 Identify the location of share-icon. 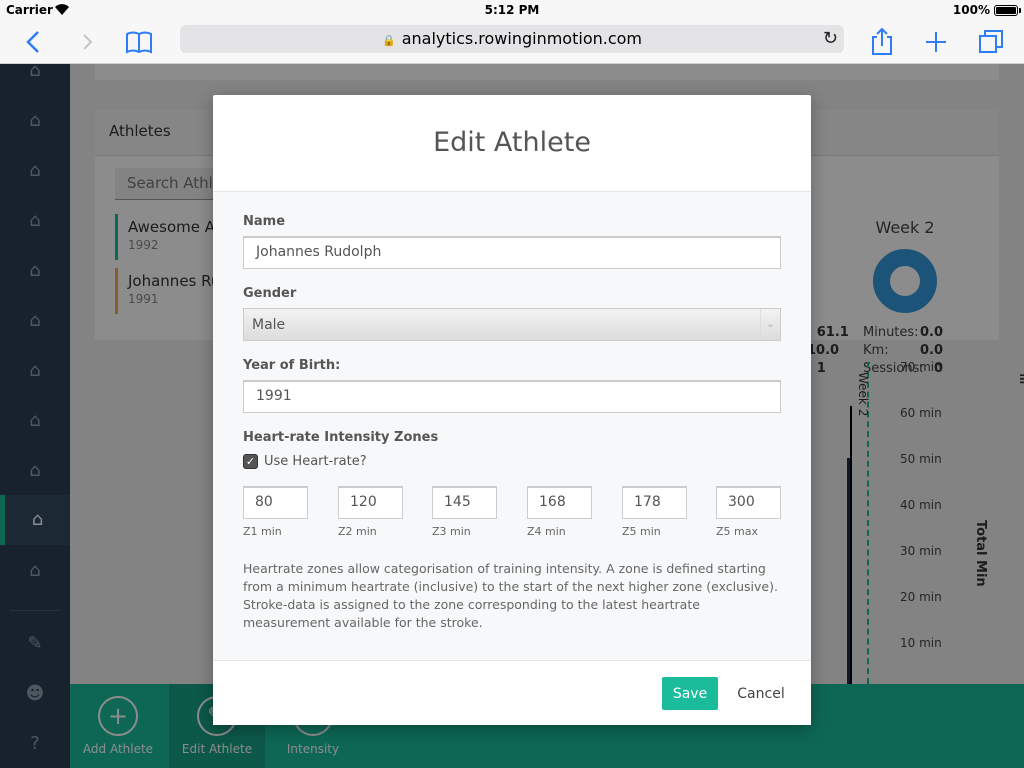
(882, 42).